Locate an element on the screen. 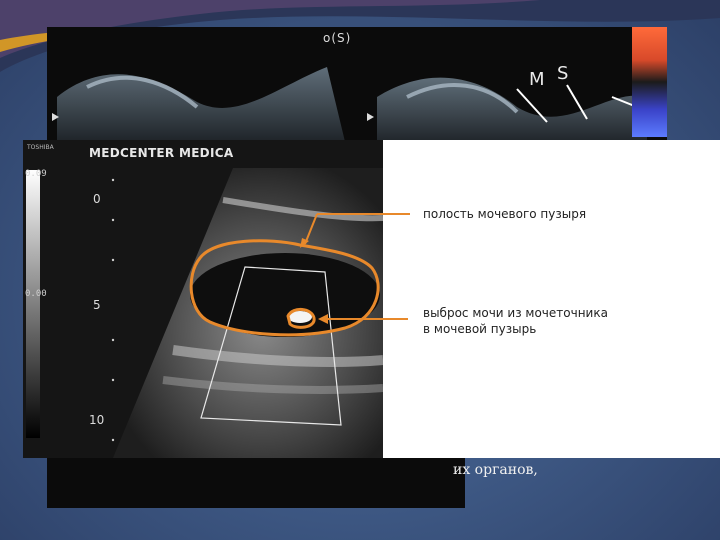 The height and width of the screenshot is (540, 720). depth-mark-5: 5 is located at coordinates (97, 305).